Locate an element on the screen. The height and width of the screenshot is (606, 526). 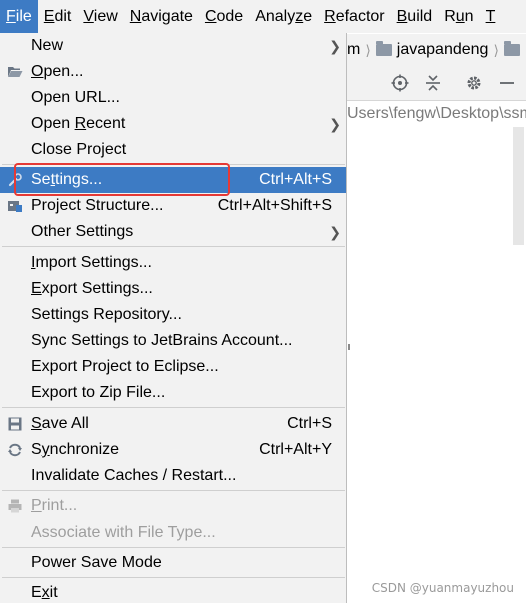
project-path: Users\fengw\Desktop\ssm is located at coordinates (436, 113).